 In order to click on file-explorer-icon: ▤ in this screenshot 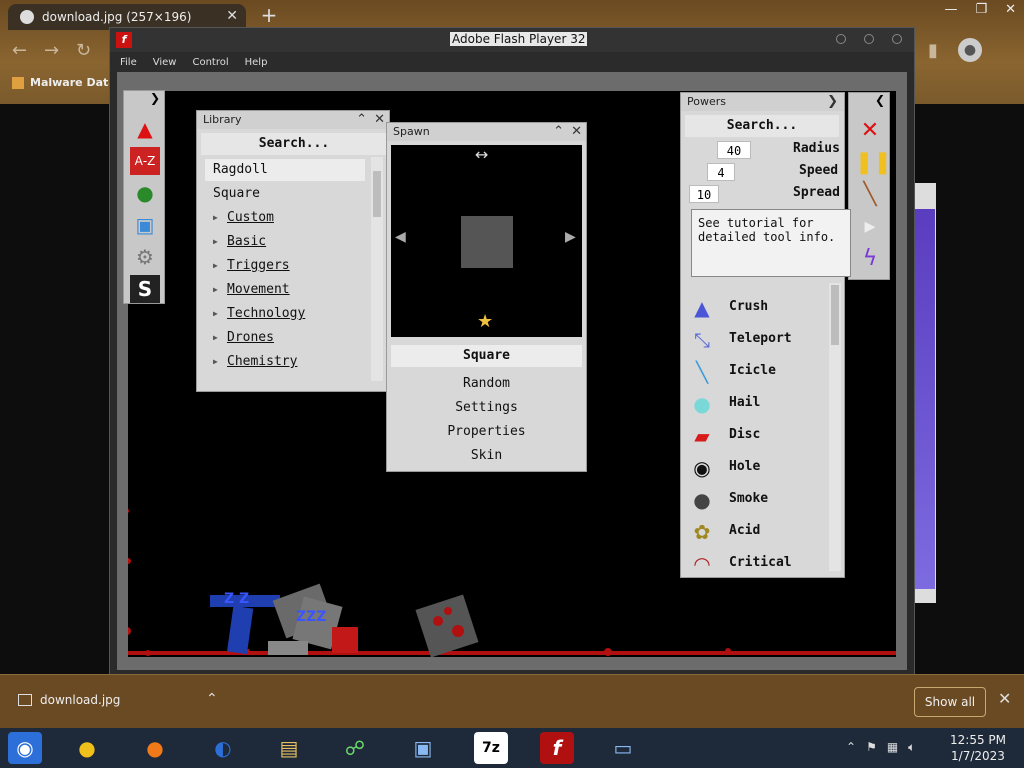, I will do `click(289, 748)`.